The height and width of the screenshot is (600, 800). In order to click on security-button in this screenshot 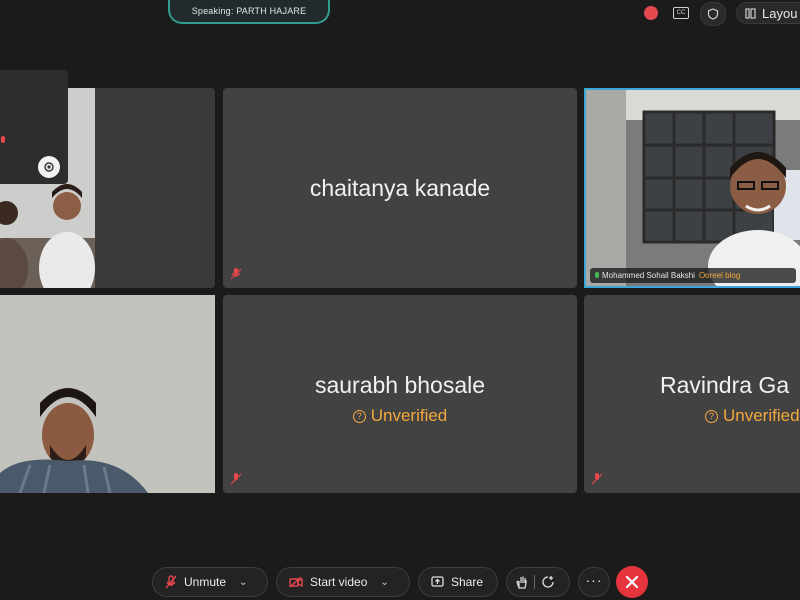, I will do `click(713, 14)`.